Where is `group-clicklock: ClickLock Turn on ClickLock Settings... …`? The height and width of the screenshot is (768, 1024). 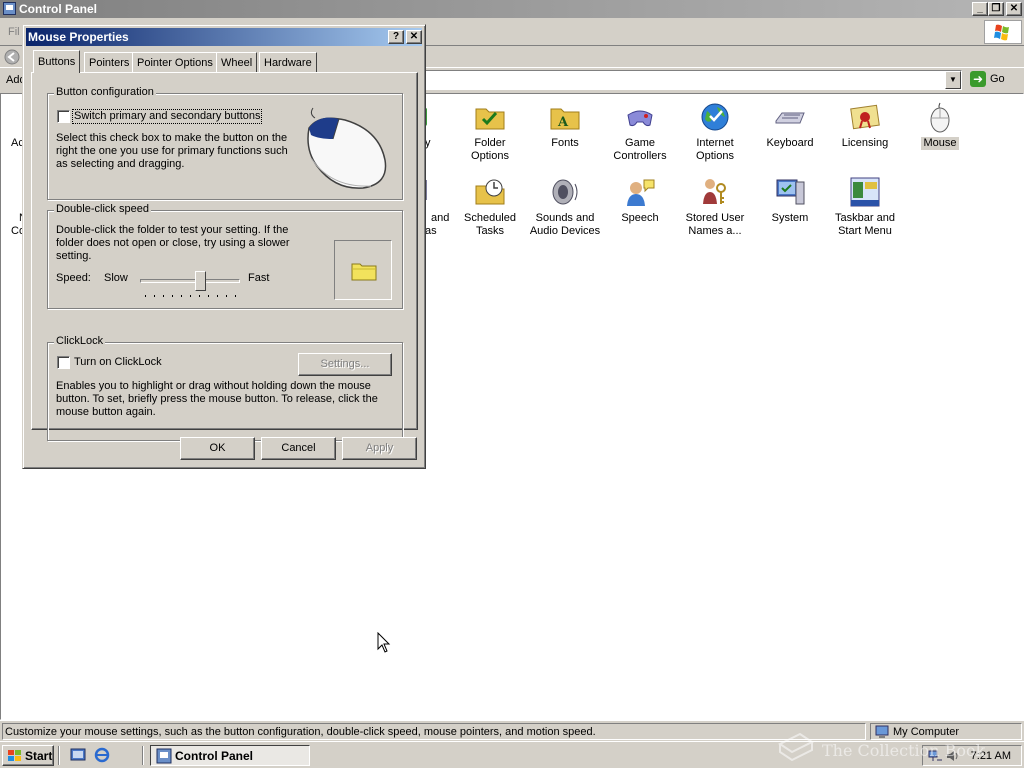
group-clicklock: ClickLock Turn on ClickLock Settings... … is located at coordinates (225, 388).